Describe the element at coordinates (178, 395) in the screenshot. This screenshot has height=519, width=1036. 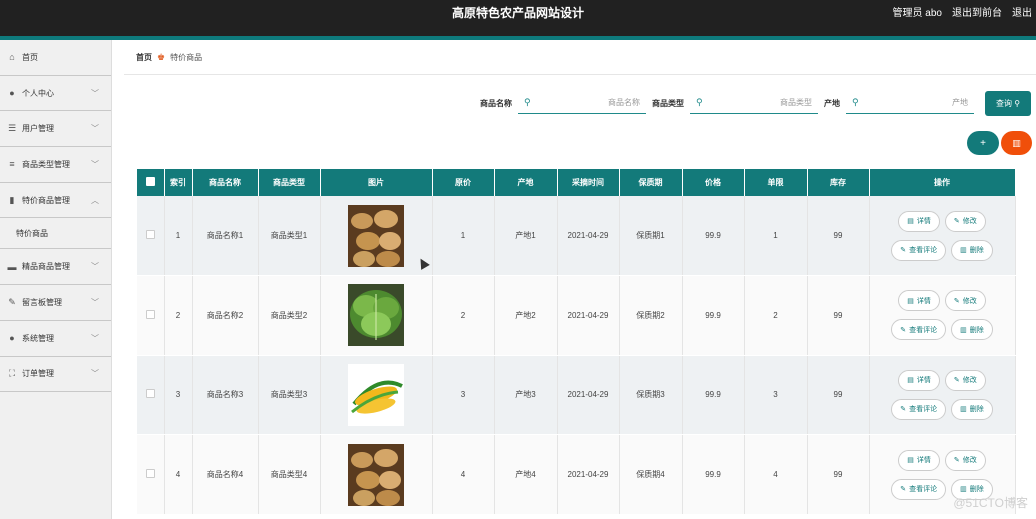
I see `cell-index: 3` at that location.